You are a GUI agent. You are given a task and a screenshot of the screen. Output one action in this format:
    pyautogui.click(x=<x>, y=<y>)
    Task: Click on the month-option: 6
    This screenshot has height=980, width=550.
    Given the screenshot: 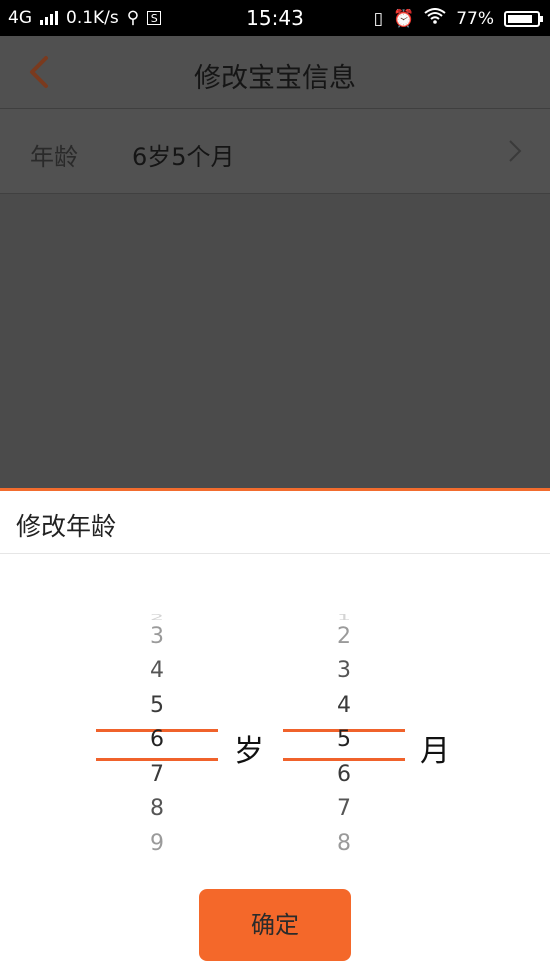 What is the action you would take?
    pyautogui.click(x=344, y=774)
    